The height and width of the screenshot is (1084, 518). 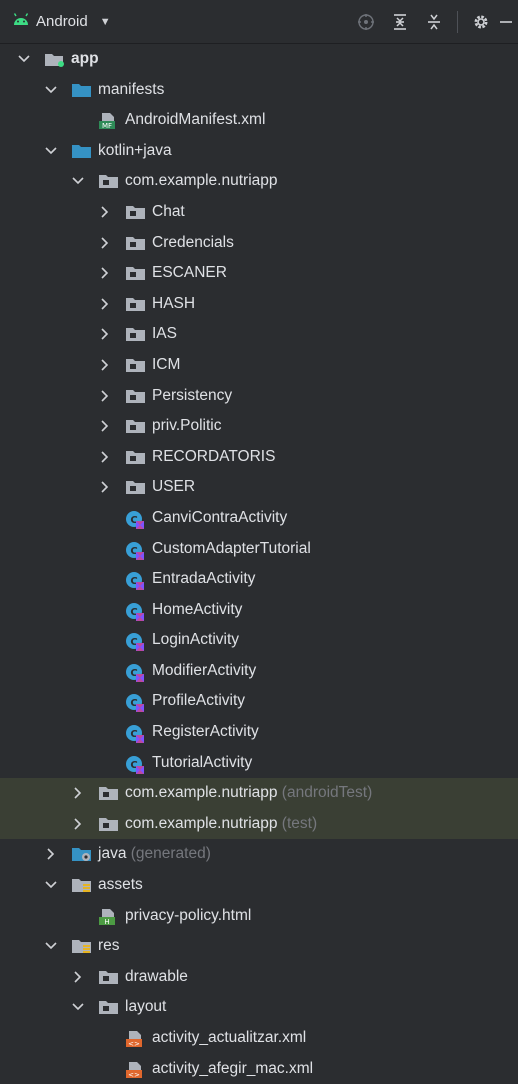 I want to click on gear-icon, so click(x=481, y=21).